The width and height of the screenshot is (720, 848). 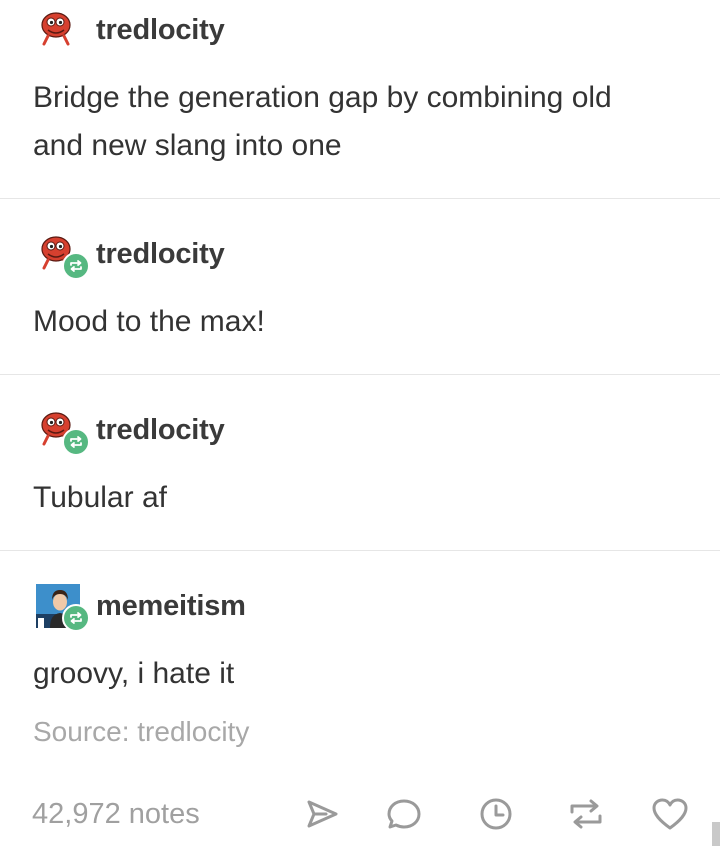 What do you see at coordinates (404, 814) in the screenshot?
I see `reply-icon` at bounding box center [404, 814].